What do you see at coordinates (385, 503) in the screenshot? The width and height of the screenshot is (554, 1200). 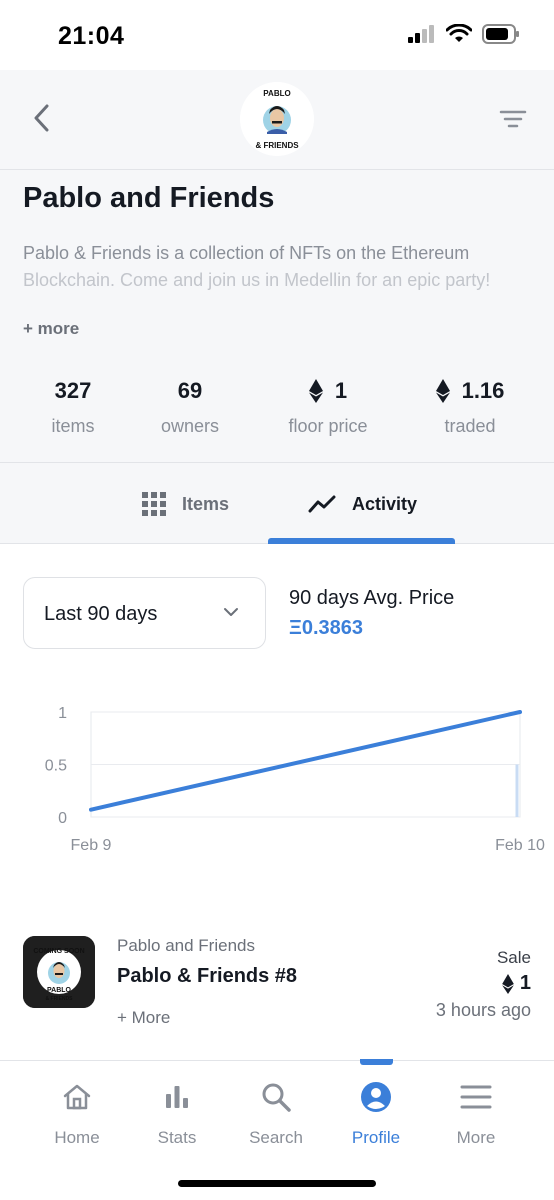 I see `tab-activity-label: Activity` at bounding box center [385, 503].